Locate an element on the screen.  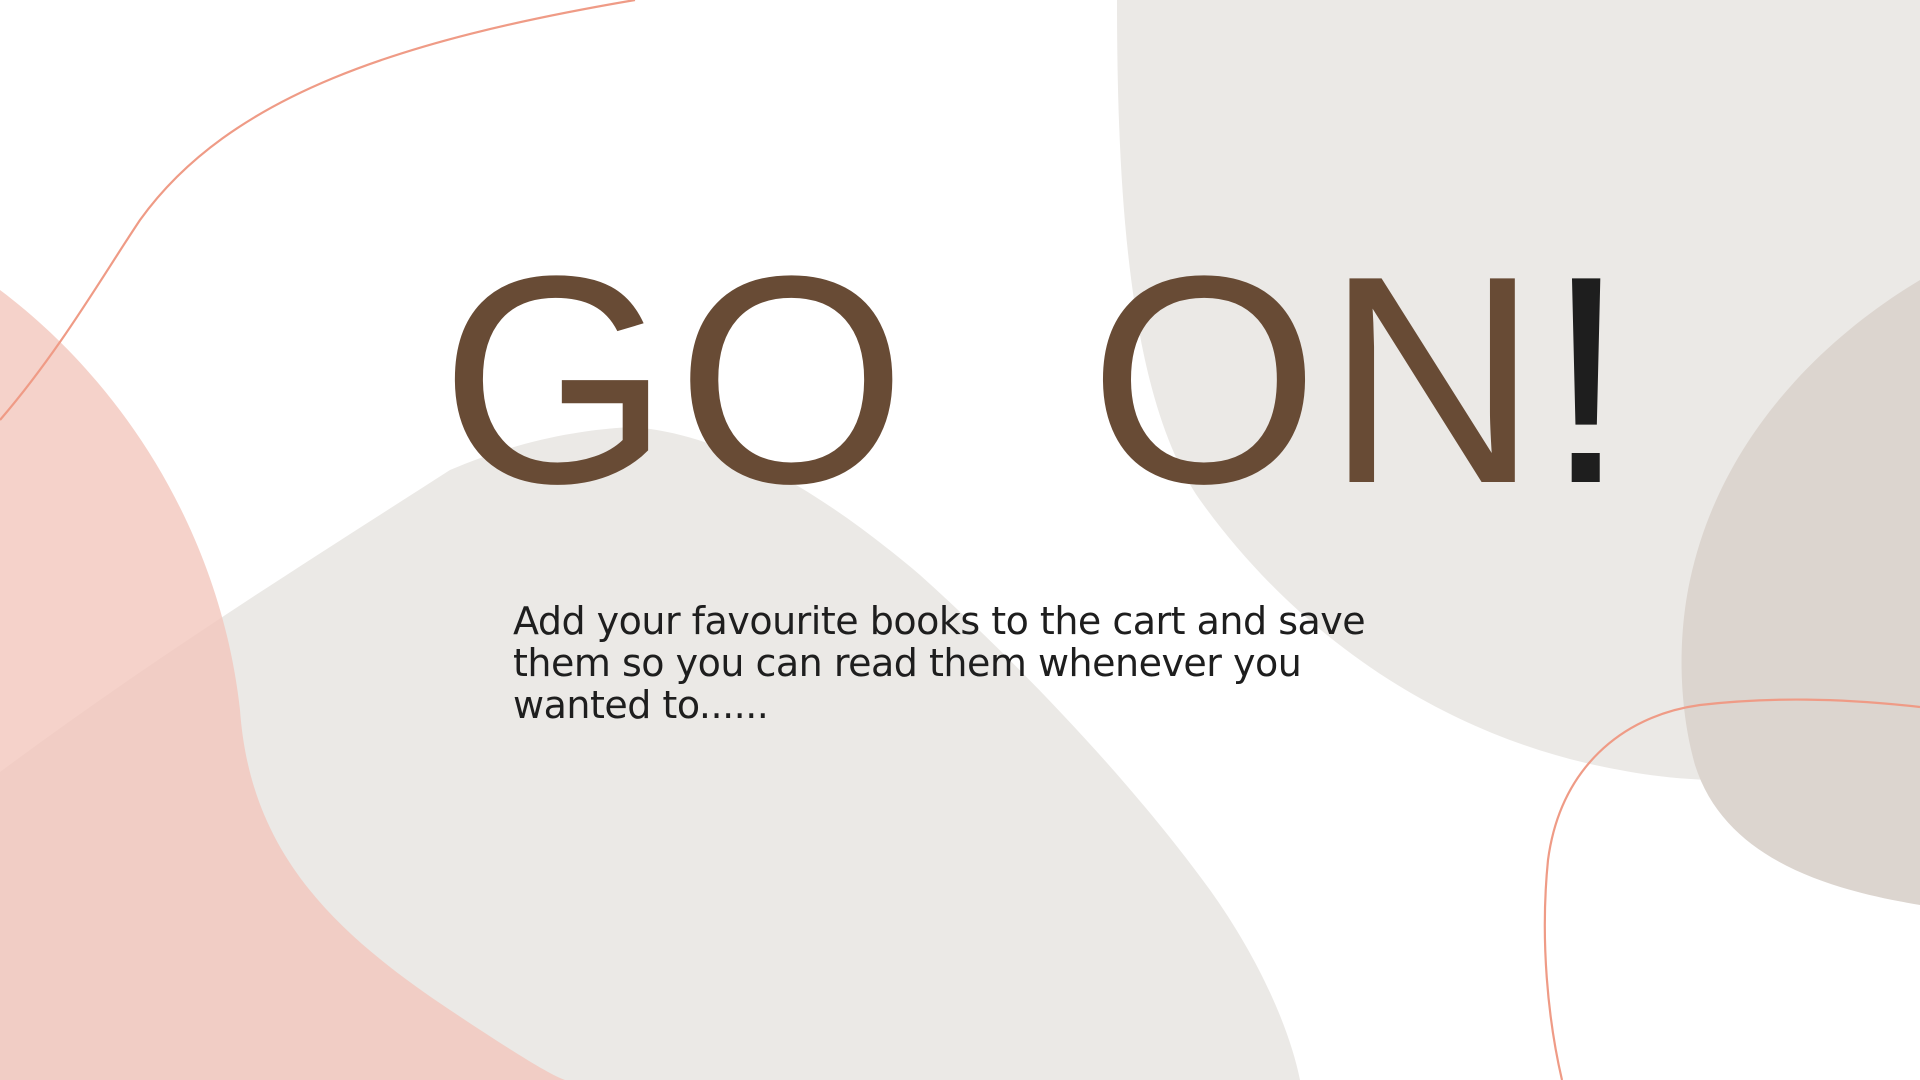
headline-exclamation: ! is located at coordinates (1589, 379).